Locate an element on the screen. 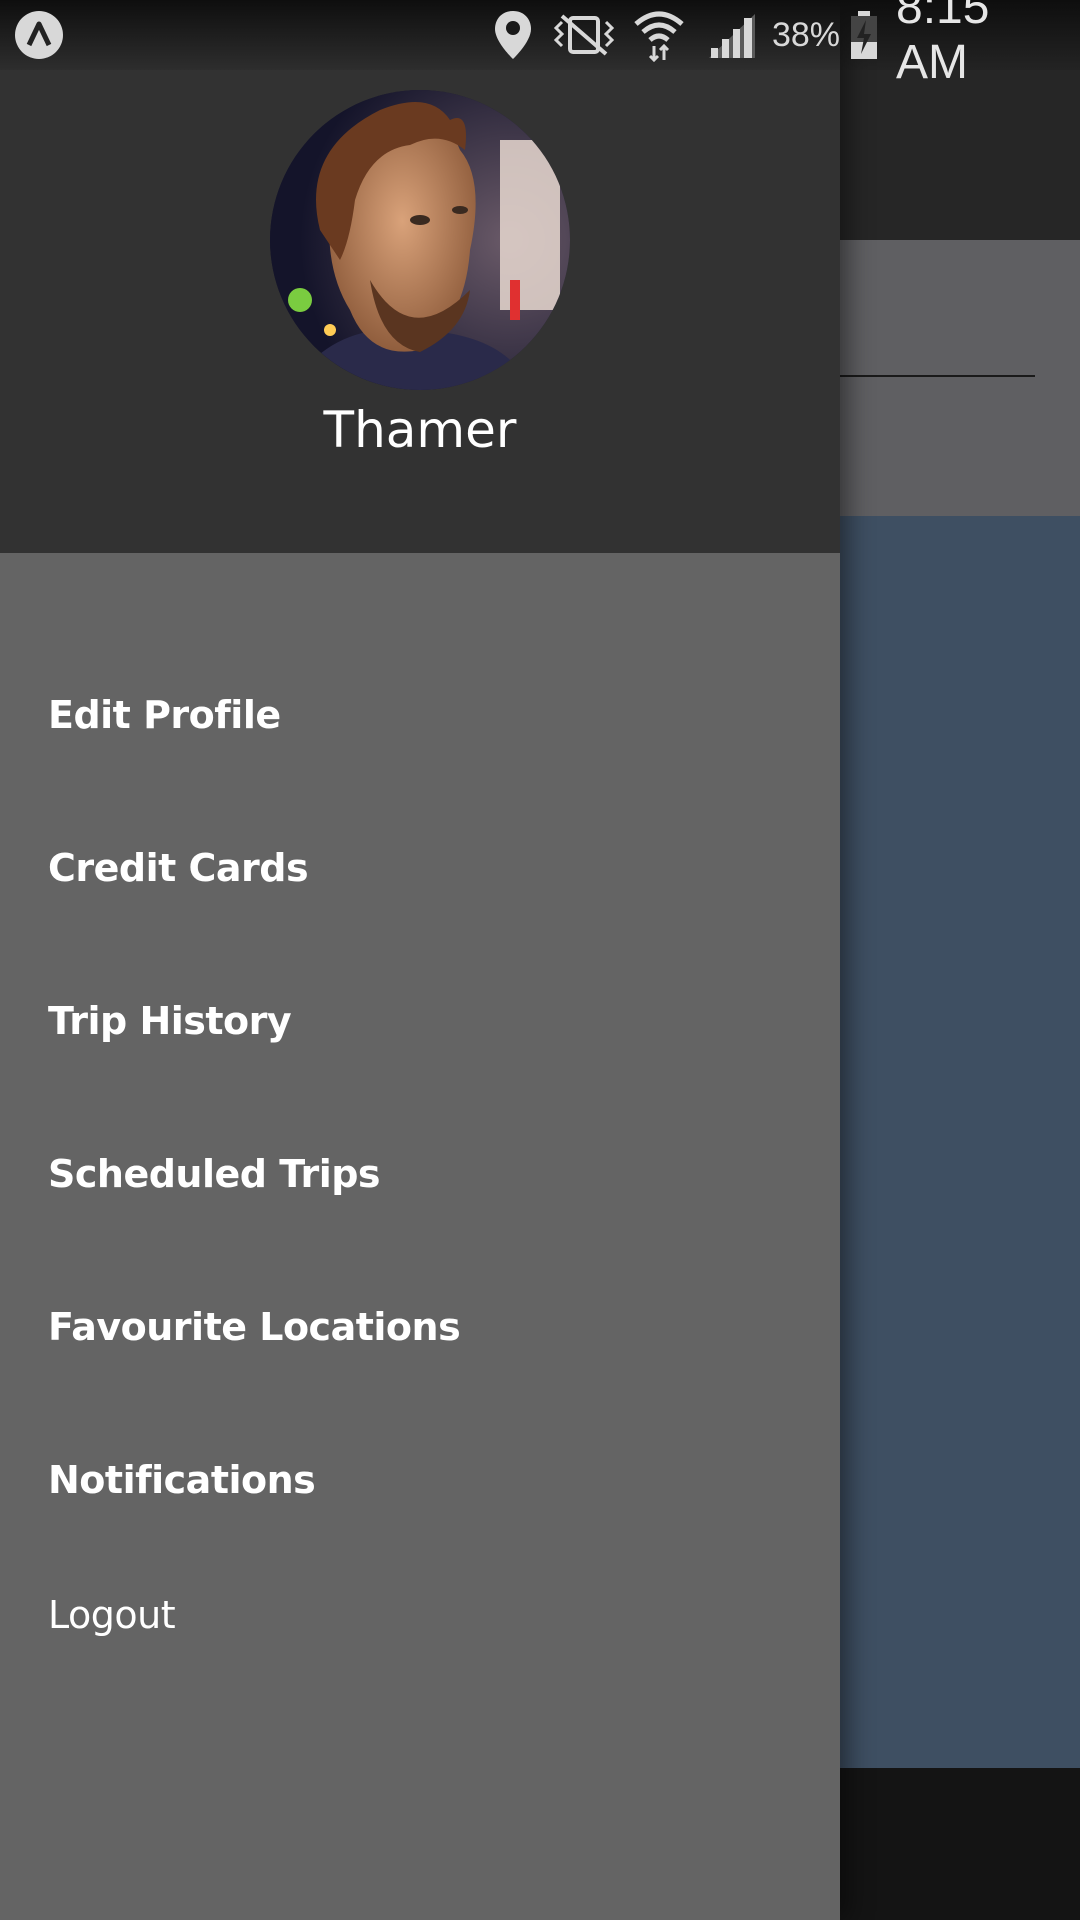 The width and height of the screenshot is (1080, 1920). menu-item-favourite-locations: Favourite Locations is located at coordinates (420, 1327).